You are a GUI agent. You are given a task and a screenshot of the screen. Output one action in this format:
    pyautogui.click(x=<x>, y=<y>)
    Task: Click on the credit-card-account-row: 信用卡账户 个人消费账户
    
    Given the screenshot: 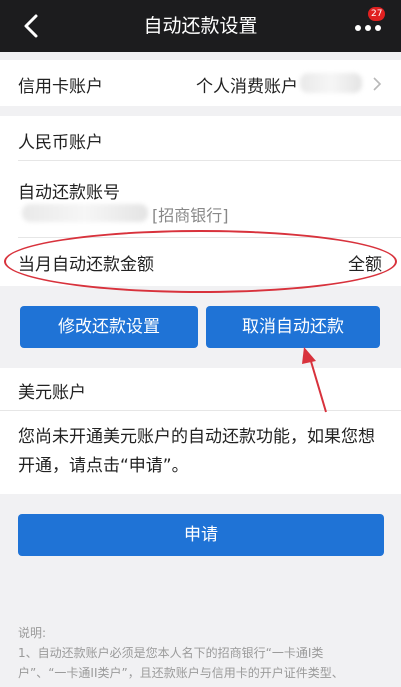 What is the action you would take?
    pyautogui.click(x=200, y=83)
    